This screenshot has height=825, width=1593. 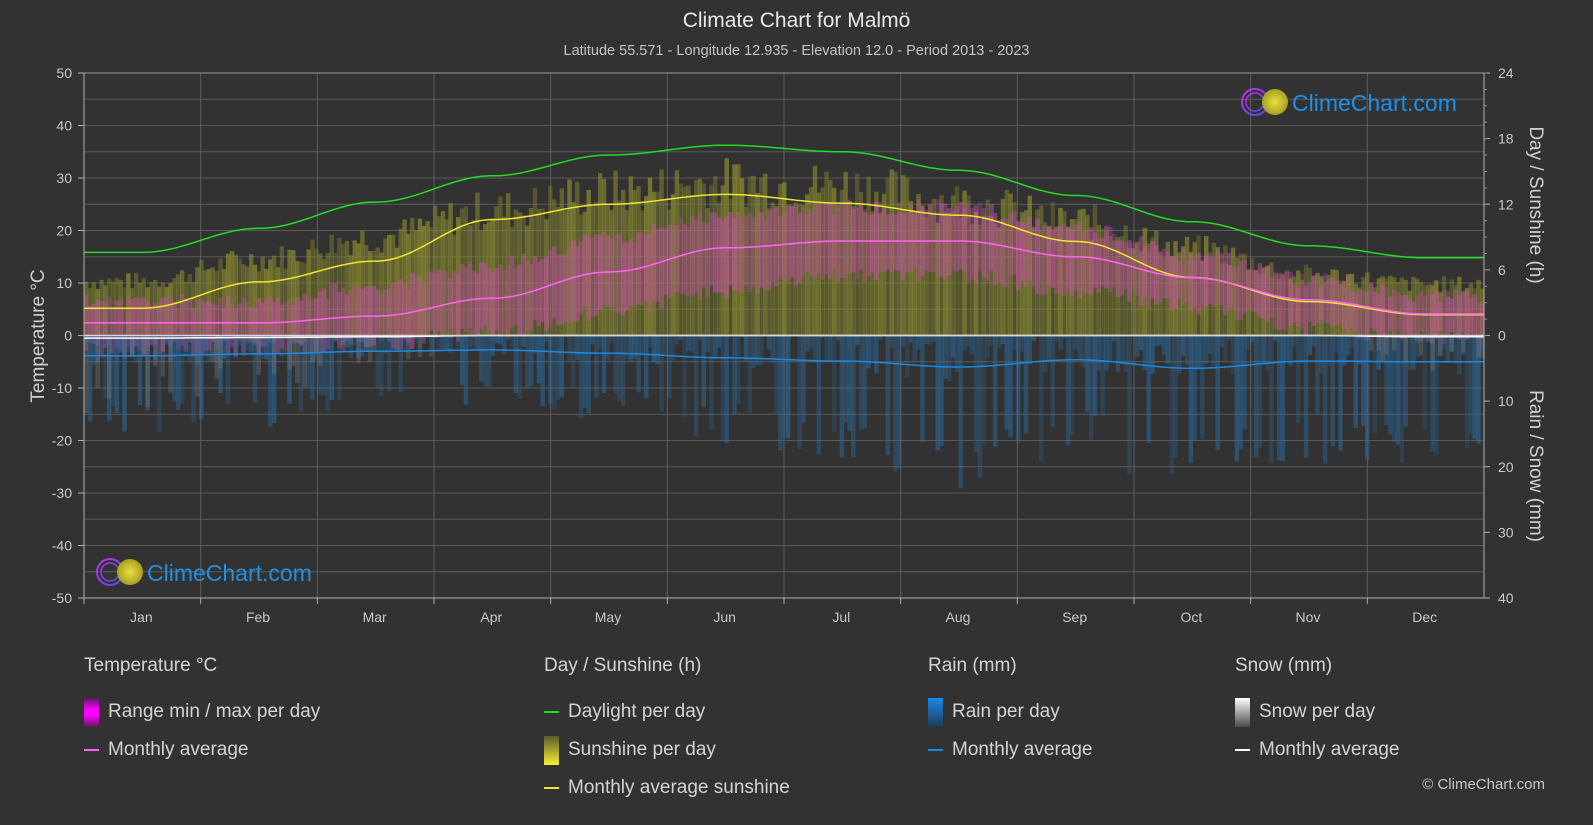 I want to click on sunshine-avg-swatch, so click(x=551, y=788).